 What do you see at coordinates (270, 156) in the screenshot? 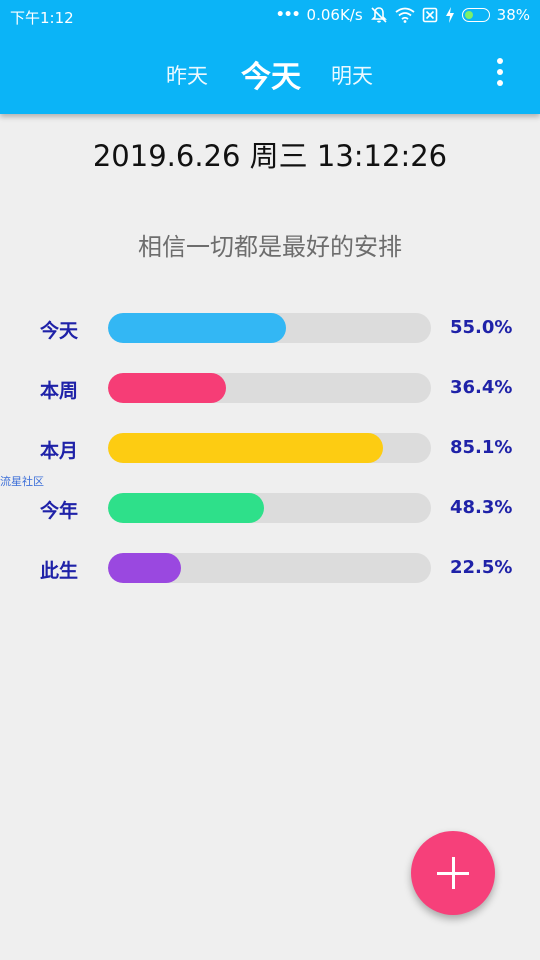
I see `current-datetime: 2019.6.26 周三 13:12:26` at bounding box center [270, 156].